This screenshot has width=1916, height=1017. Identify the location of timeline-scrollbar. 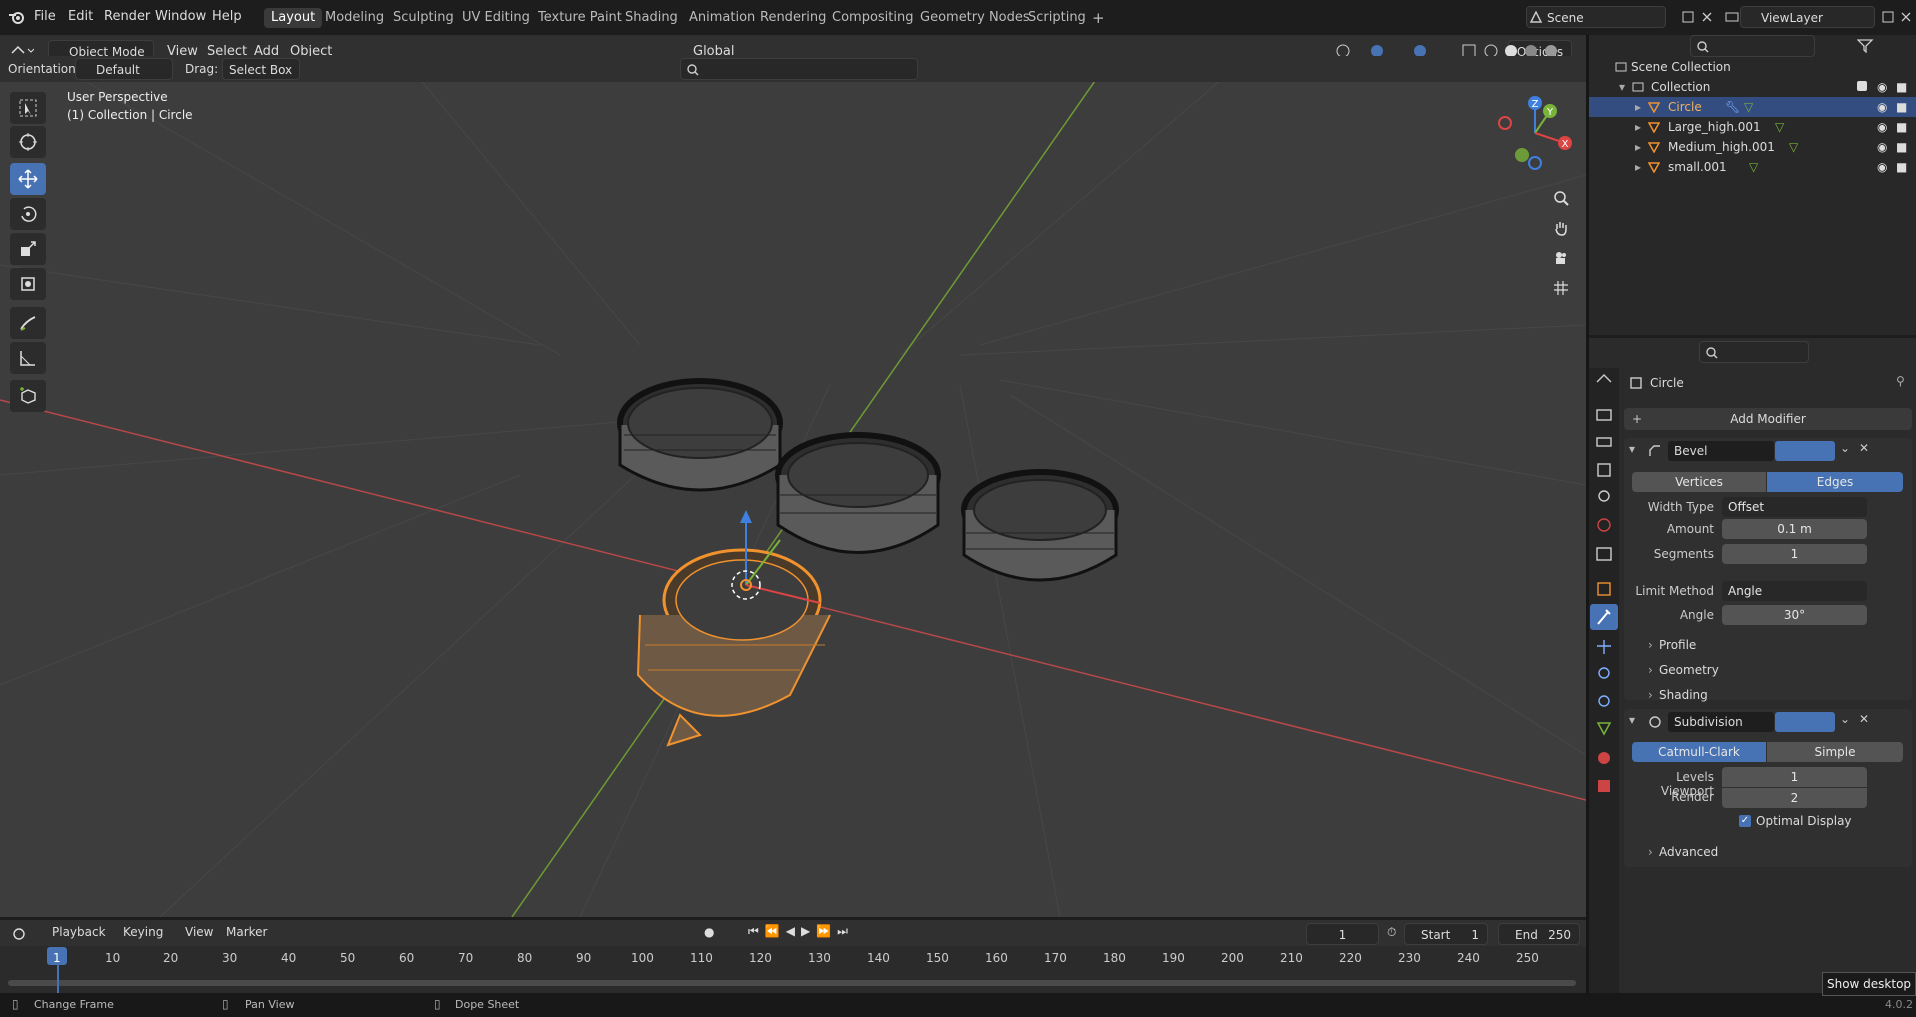
(792, 983).